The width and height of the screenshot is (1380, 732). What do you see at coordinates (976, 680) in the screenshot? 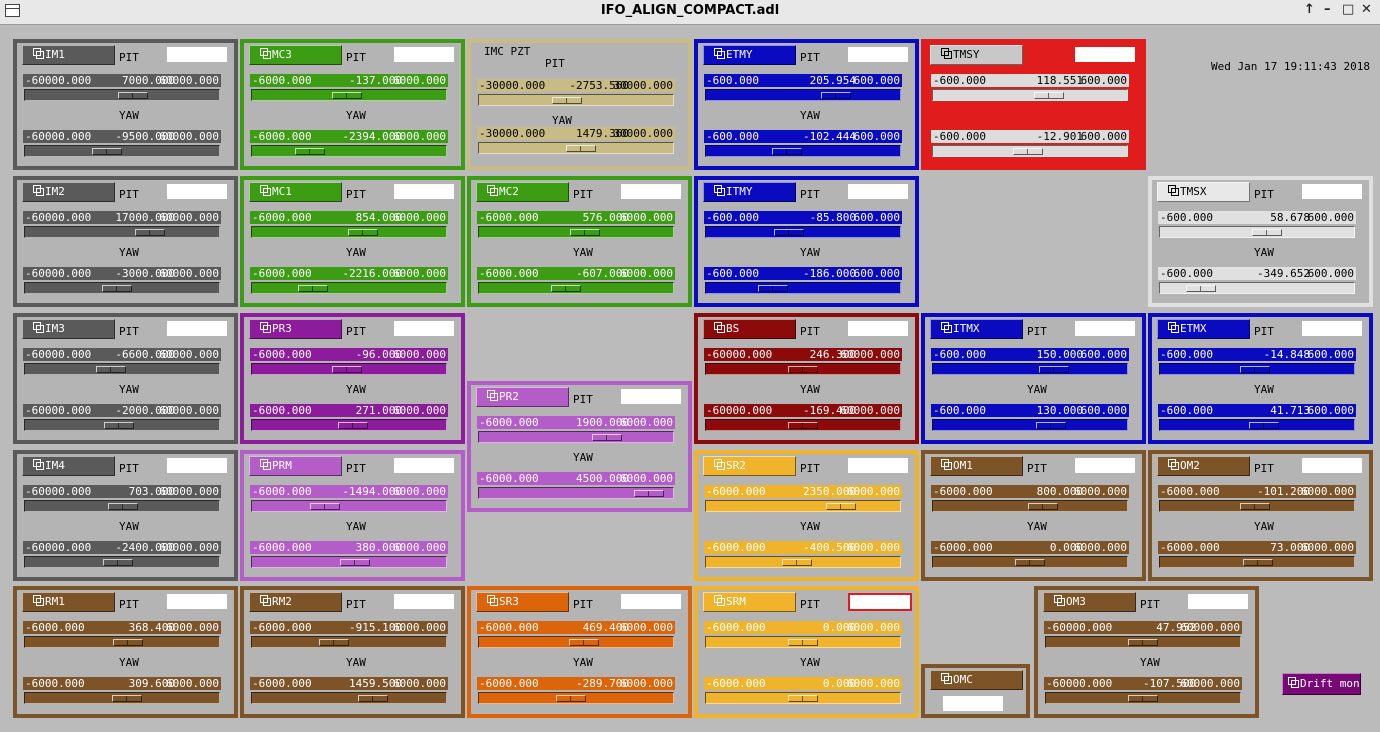
I see `omc-button: OMC` at bounding box center [976, 680].